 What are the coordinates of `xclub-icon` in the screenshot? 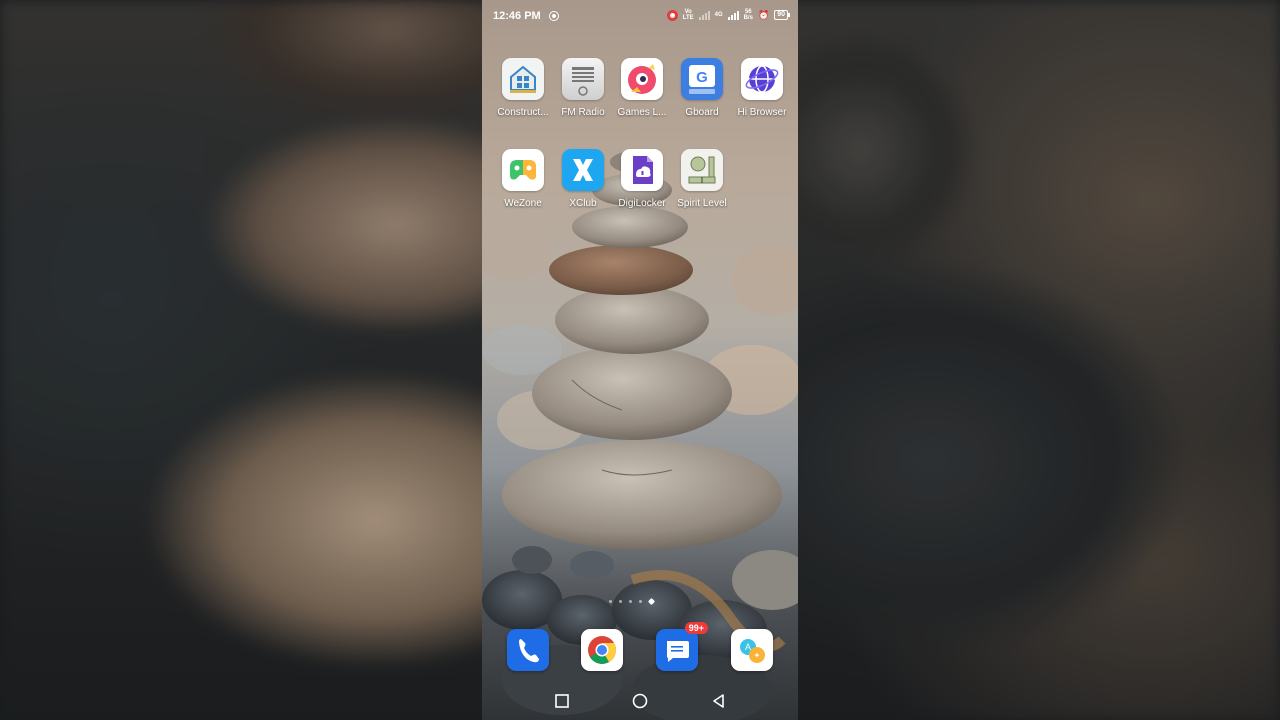 It's located at (583, 170).